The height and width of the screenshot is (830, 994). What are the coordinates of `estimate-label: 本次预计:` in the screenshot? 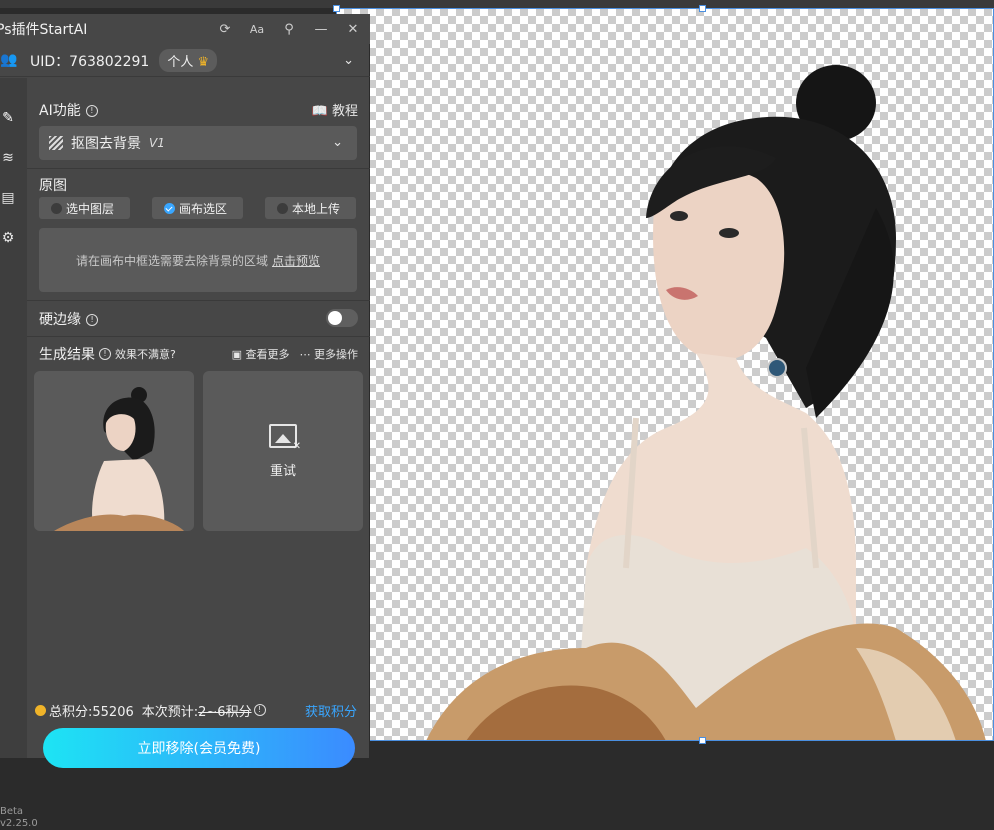 It's located at (170, 712).